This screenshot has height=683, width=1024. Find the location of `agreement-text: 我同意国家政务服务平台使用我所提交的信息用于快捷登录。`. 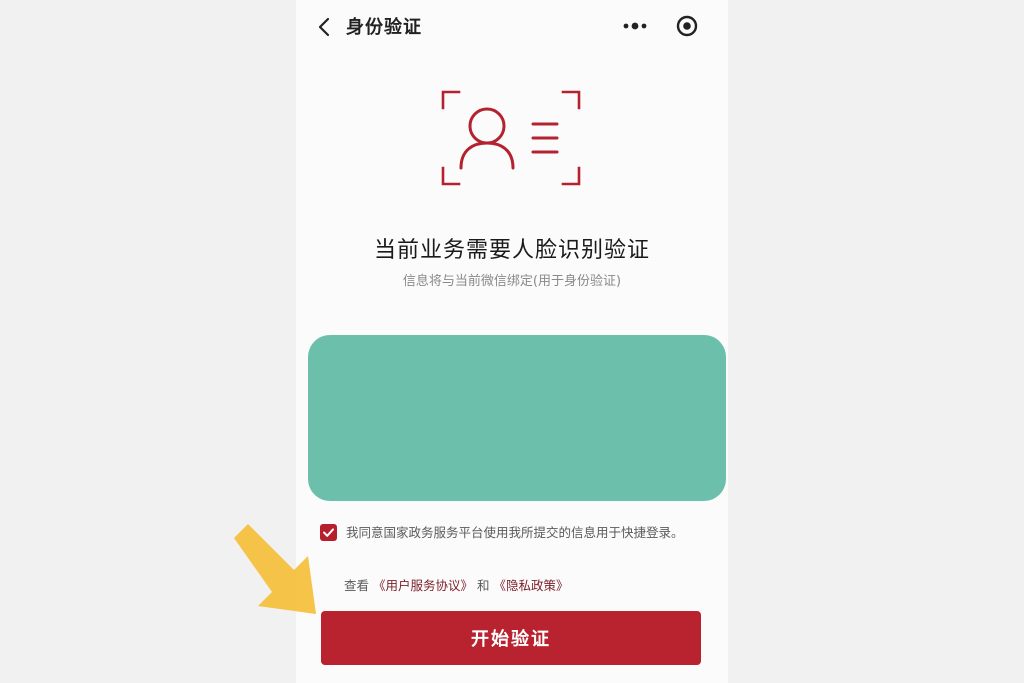

agreement-text: 我同意国家政务服务平台使用我所提交的信息用于快捷登录。 is located at coordinates (515, 532).